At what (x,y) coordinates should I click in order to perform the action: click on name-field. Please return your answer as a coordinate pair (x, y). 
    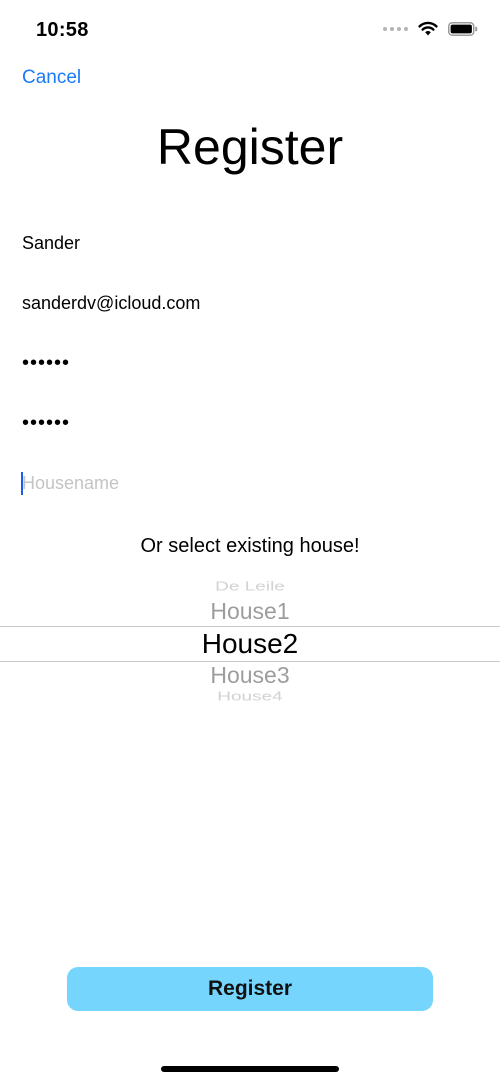
    Looking at the image, I should click on (250, 243).